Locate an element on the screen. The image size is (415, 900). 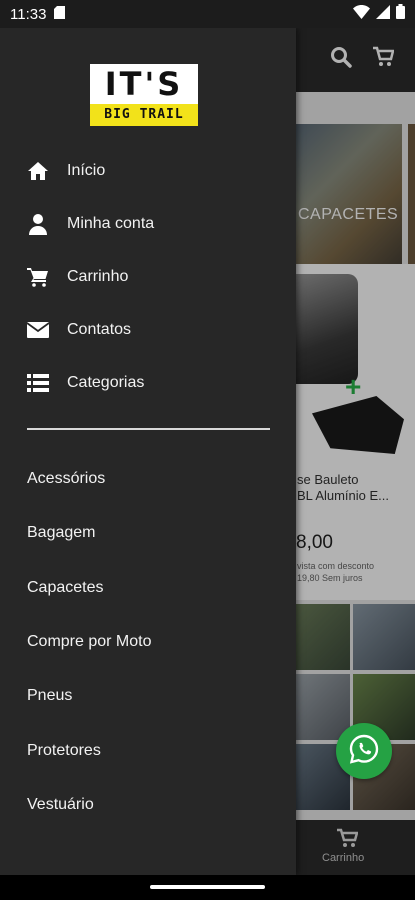
category-item: Compre por Moto is located at coordinates (148, 642).